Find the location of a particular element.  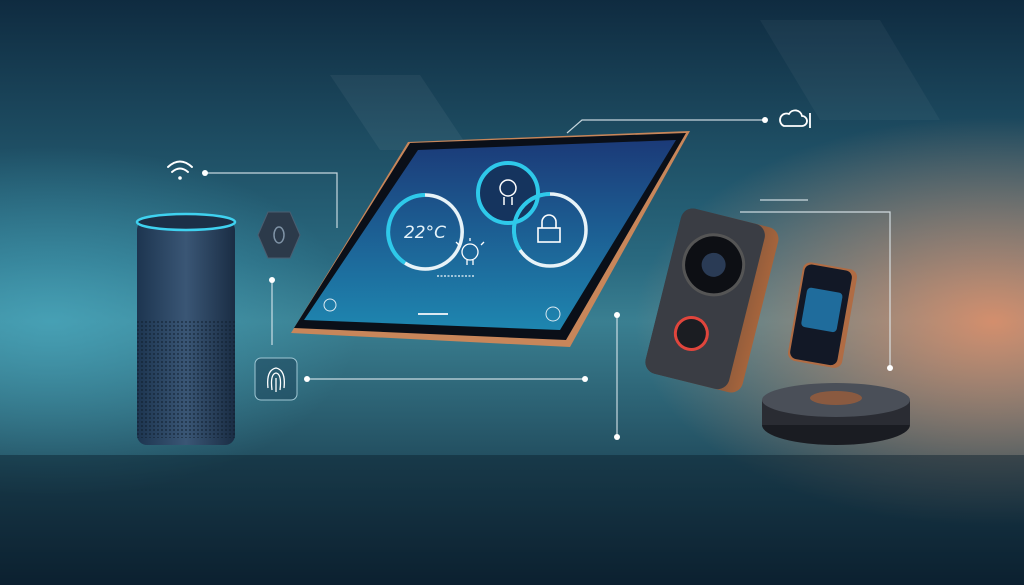

speaker-light-ring is located at coordinates (186, 222).